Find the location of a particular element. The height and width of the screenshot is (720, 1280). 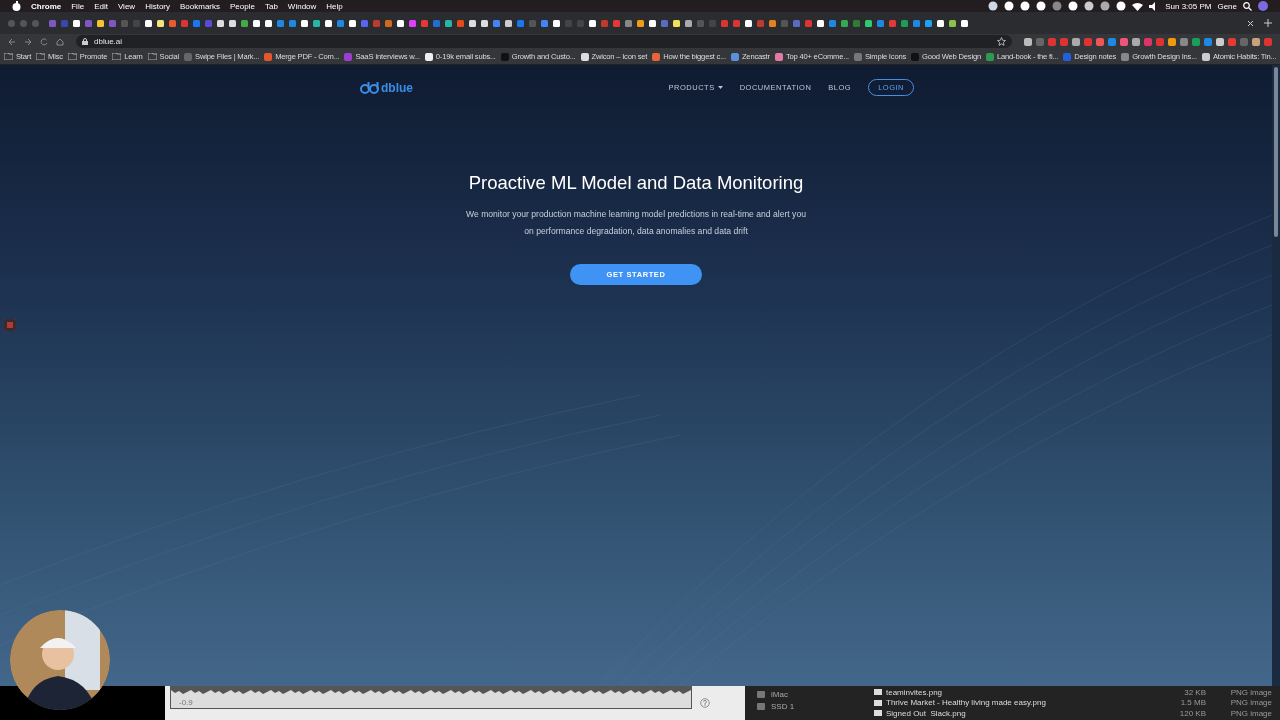

menu-item: View is located at coordinates (126, 6).